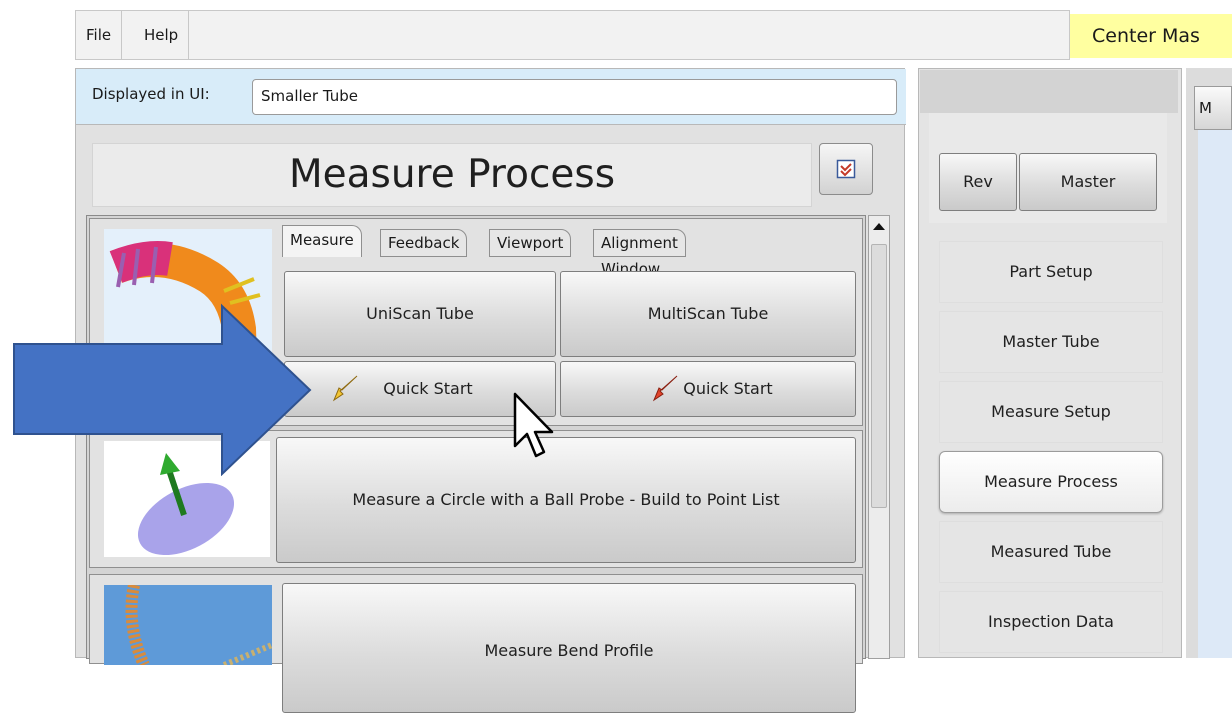 The height and width of the screenshot is (714, 1232). What do you see at coordinates (1051, 552) in the screenshot?
I see `nav-measured-tube: Measured Tube` at bounding box center [1051, 552].